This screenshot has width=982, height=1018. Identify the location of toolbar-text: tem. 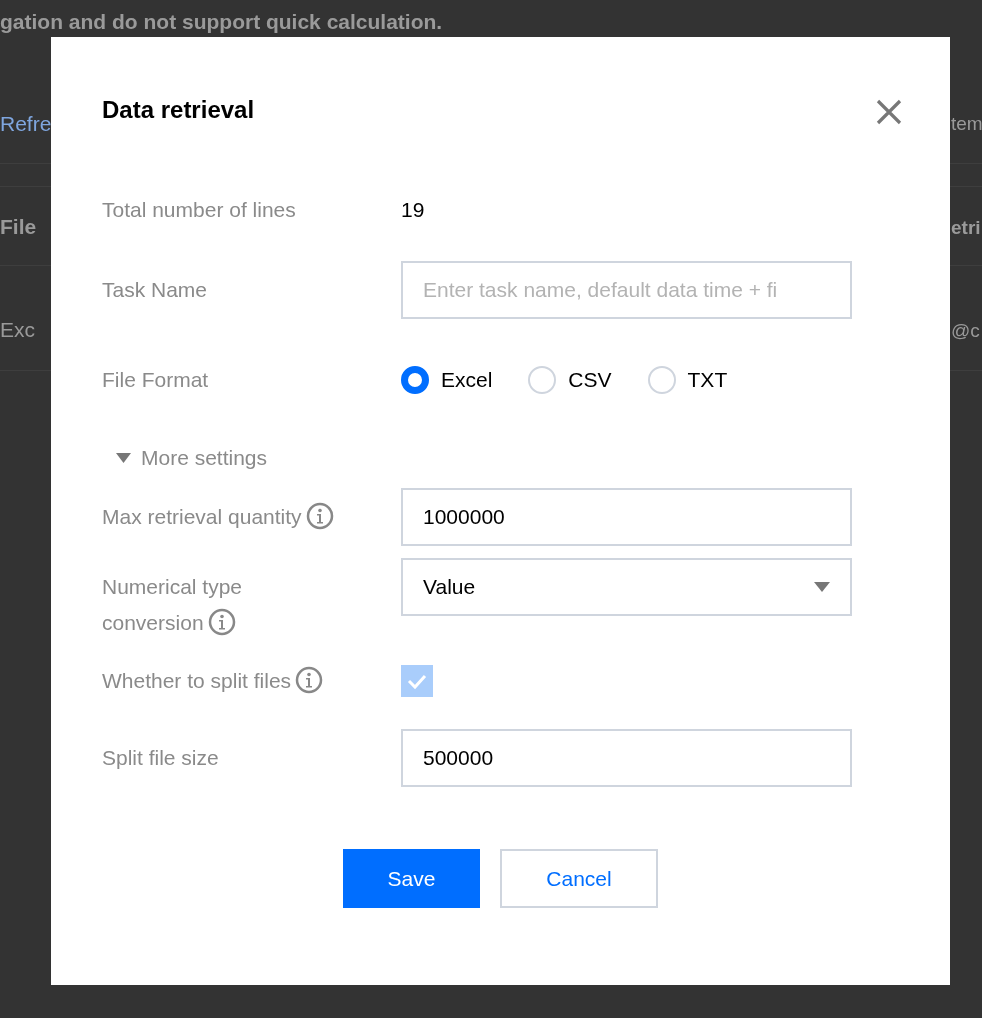
(966, 124).